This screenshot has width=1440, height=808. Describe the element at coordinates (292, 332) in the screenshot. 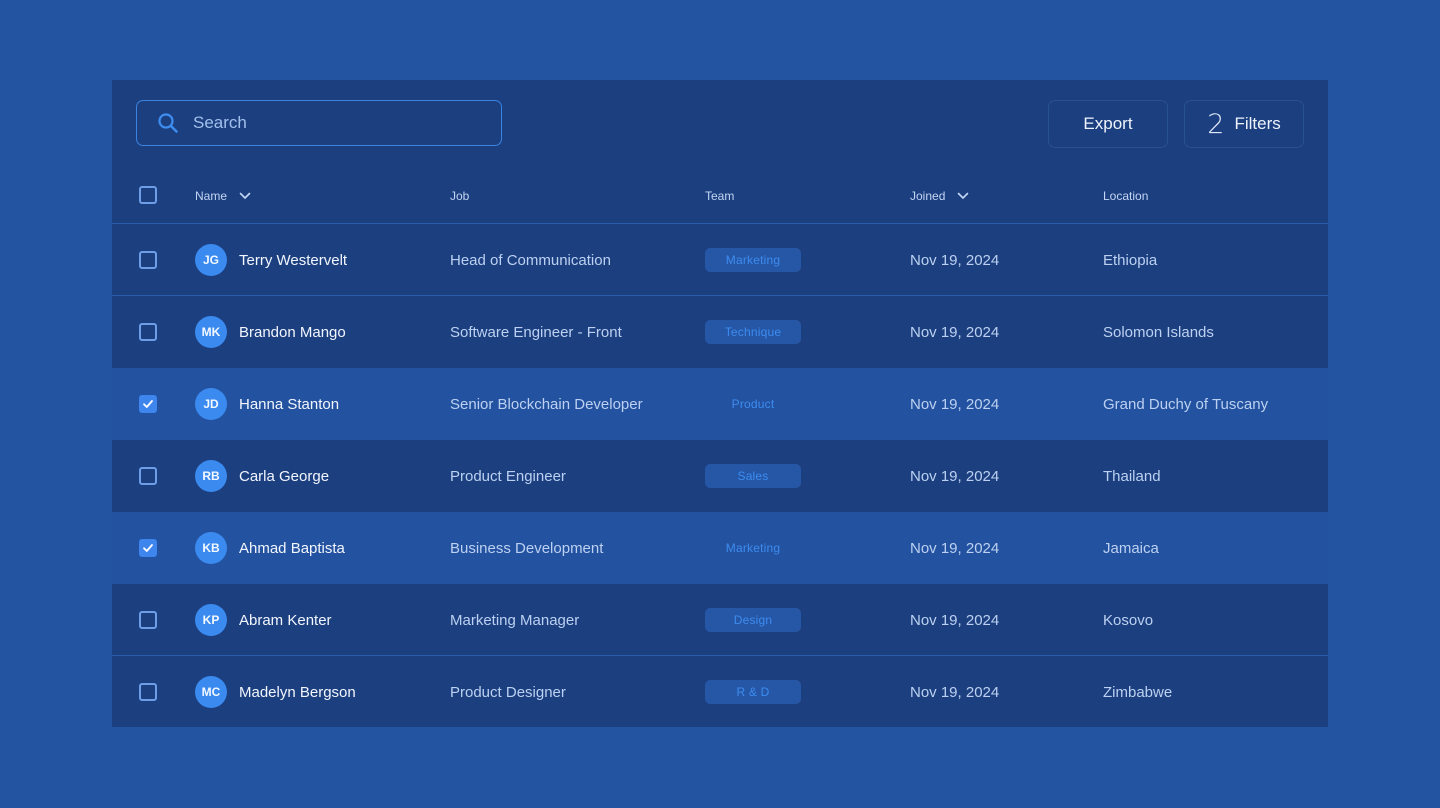

I see `row-name: Brandon Mango` at that location.